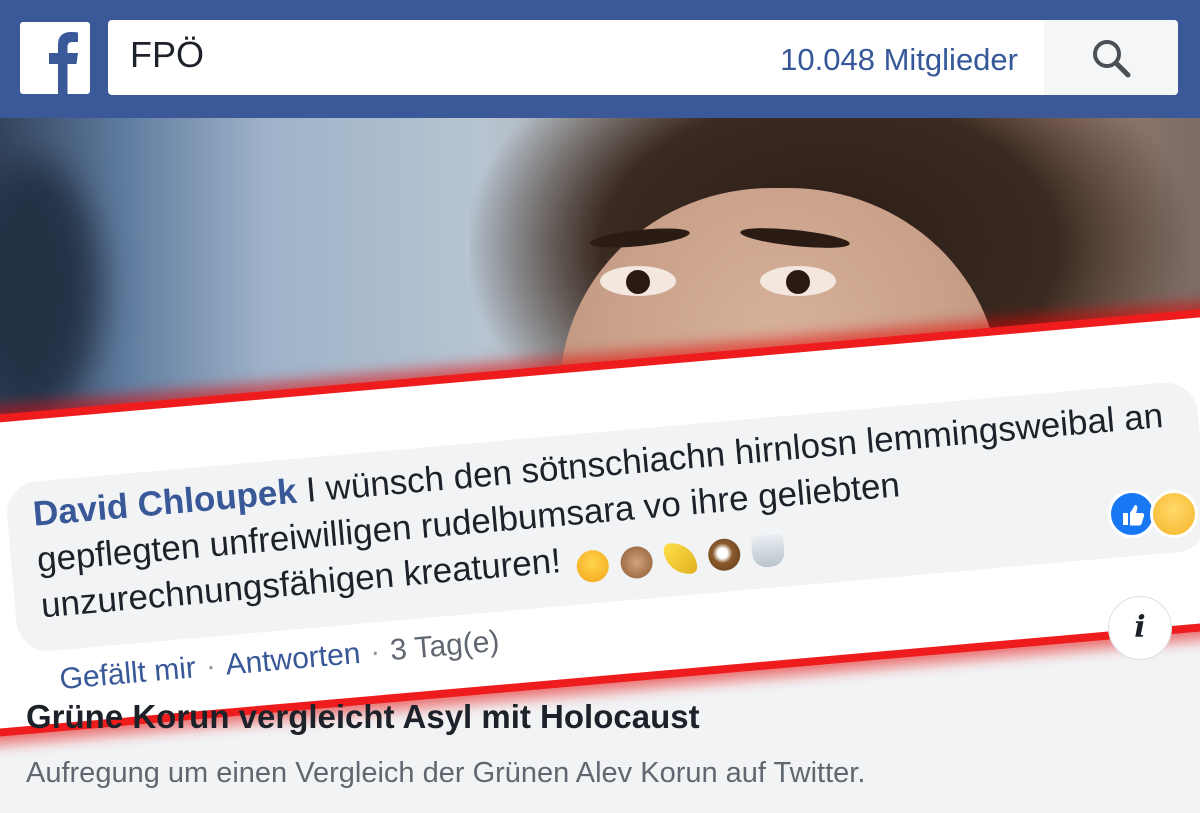 Image resolution: width=1200 pixels, height=813 pixels. I want to click on comment-timestamp: 3 Tag(e), so click(445, 646).